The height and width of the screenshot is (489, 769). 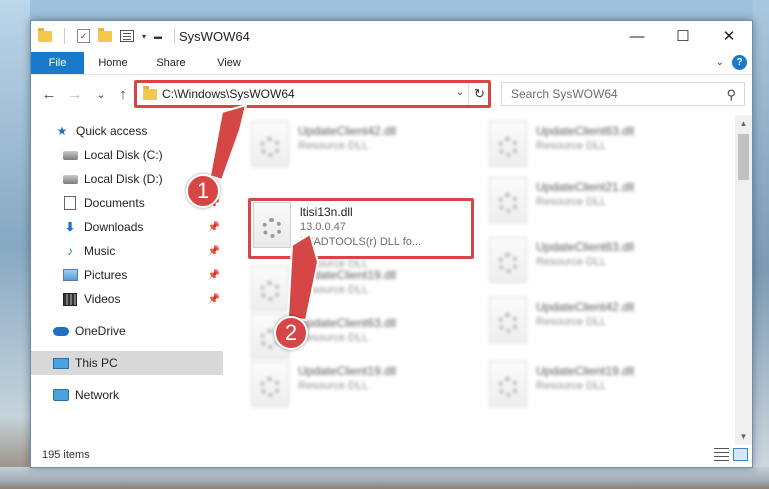 I want to click on sidebar-item-label: Quick access, so click(x=112, y=131).